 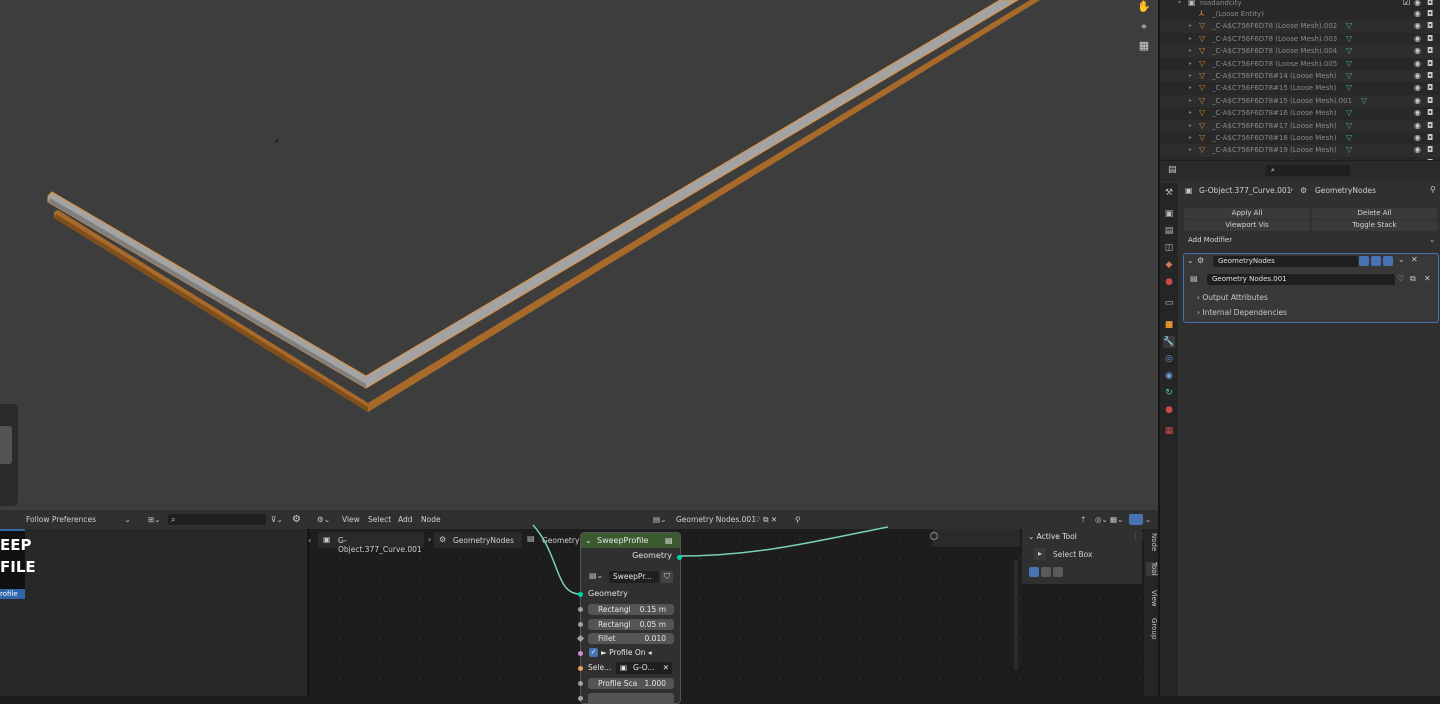 What do you see at coordinates (1374, 213) in the screenshot?
I see `delete-all-button: Delete All` at bounding box center [1374, 213].